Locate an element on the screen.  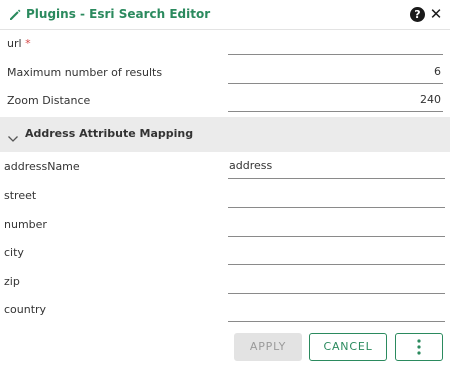
url-label: url * is located at coordinates (19, 43).